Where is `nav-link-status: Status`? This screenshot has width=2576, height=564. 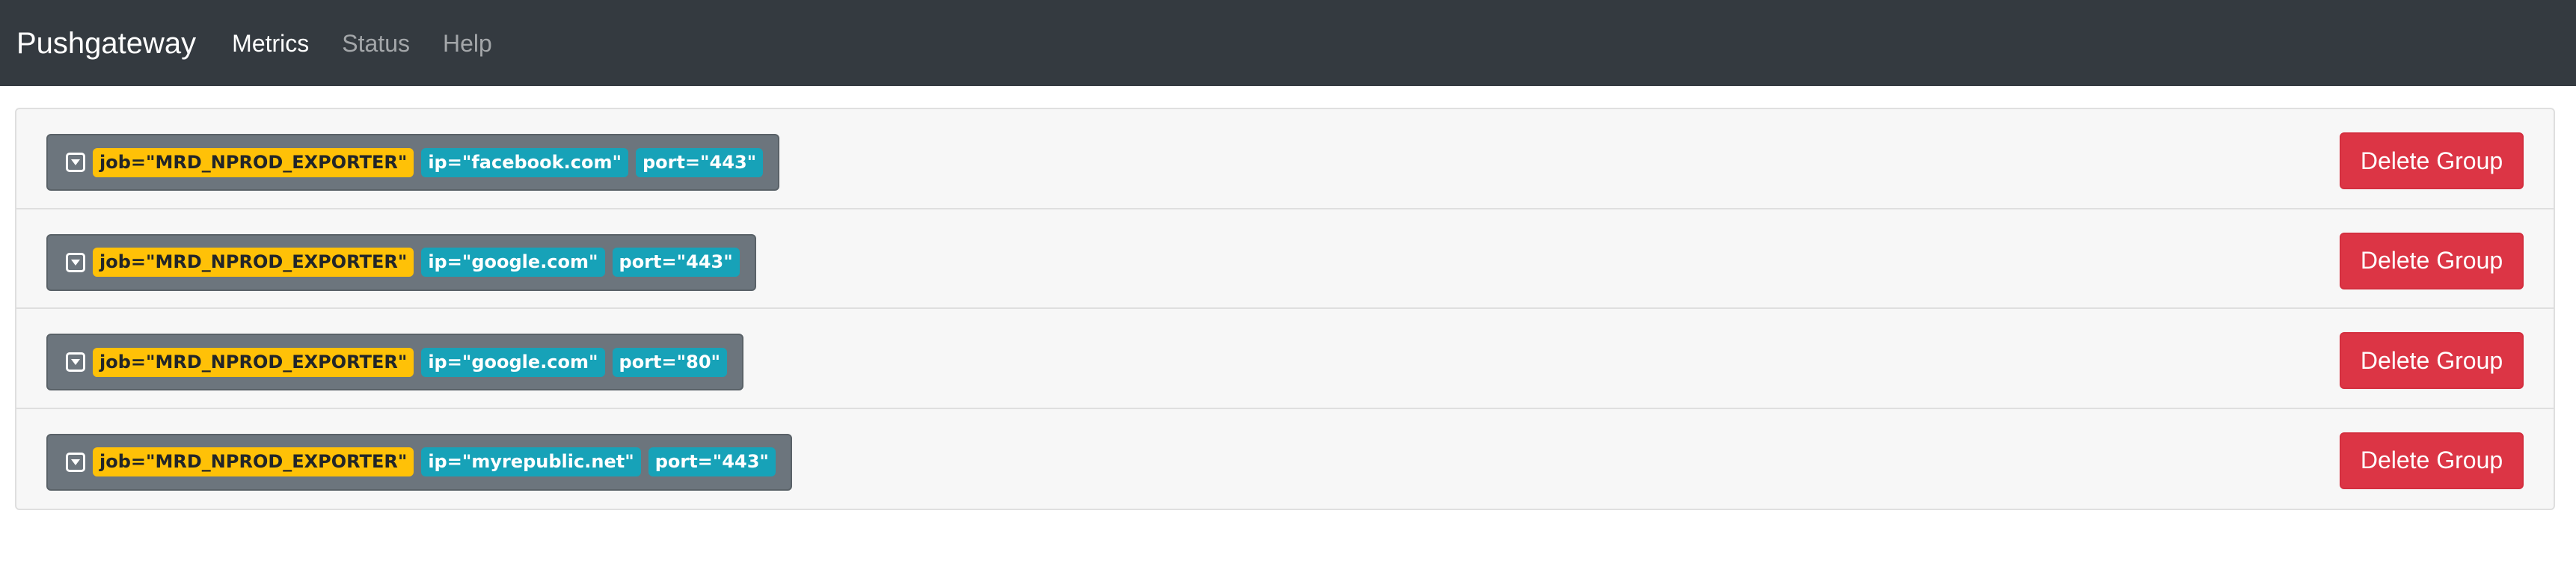 nav-link-status: Status is located at coordinates (376, 43).